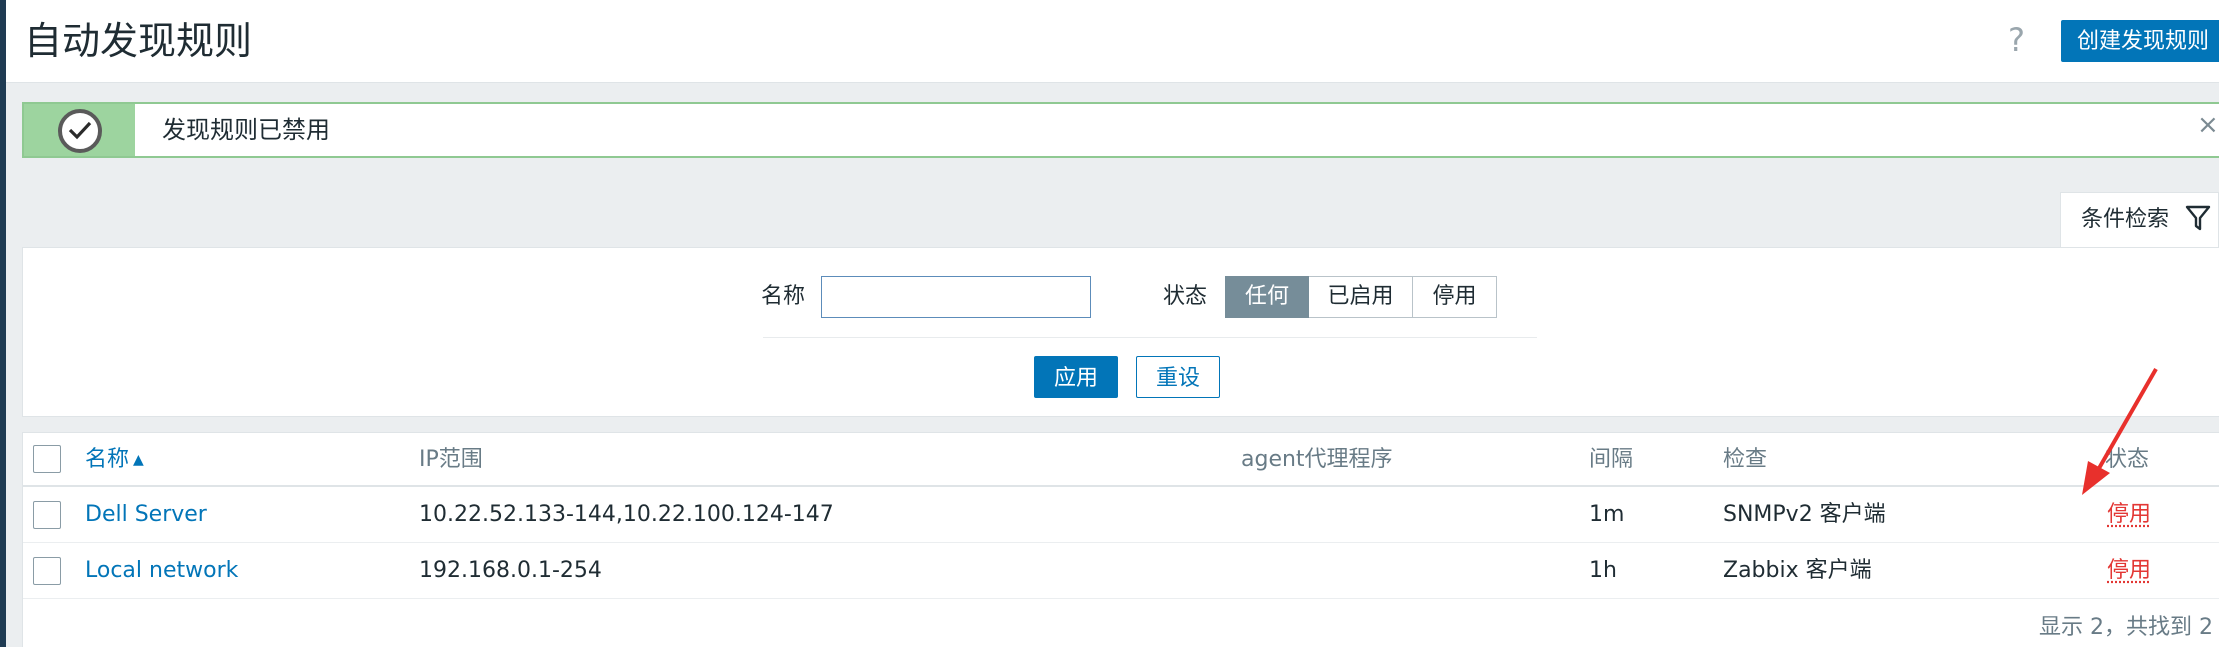  Describe the element at coordinates (1150, 337) in the screenshot. I see `filter-divider` at that location.